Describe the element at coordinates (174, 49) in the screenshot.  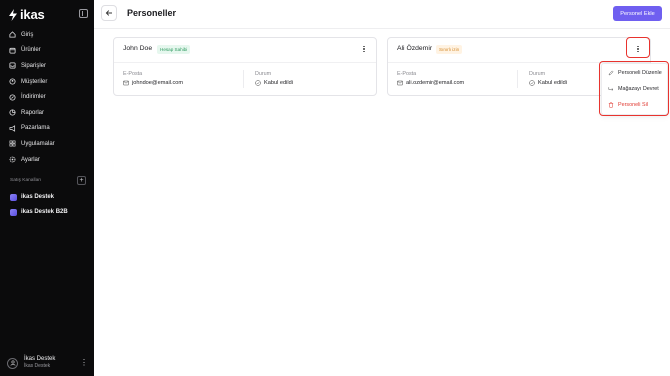
I see `role-badge: Hesap Sahibi` at that location.